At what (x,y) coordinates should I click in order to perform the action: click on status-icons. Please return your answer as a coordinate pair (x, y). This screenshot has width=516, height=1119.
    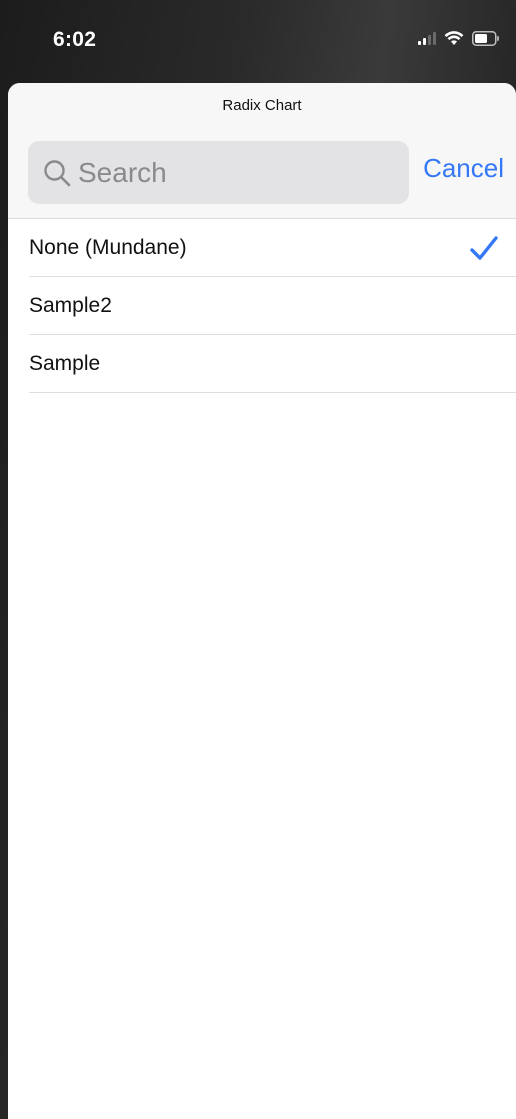
    Looking at the image, I should click on (459, 38).